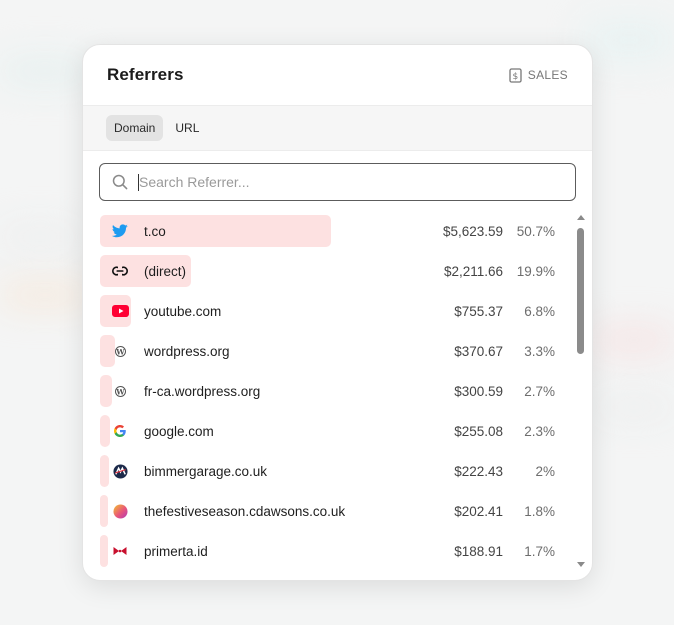 This screenshot has width=674, height=625. I want to click on referrer-row: W wordpress.org $370.67 3.3%, so click(327, 351).